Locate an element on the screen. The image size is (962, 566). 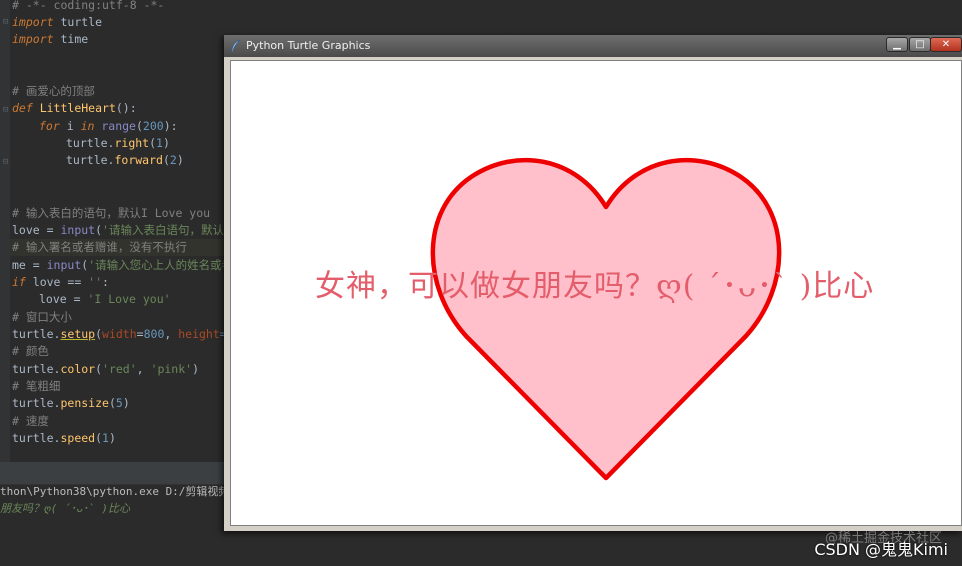
code-line: for i in range(200): is located at coordinates (108, 126).